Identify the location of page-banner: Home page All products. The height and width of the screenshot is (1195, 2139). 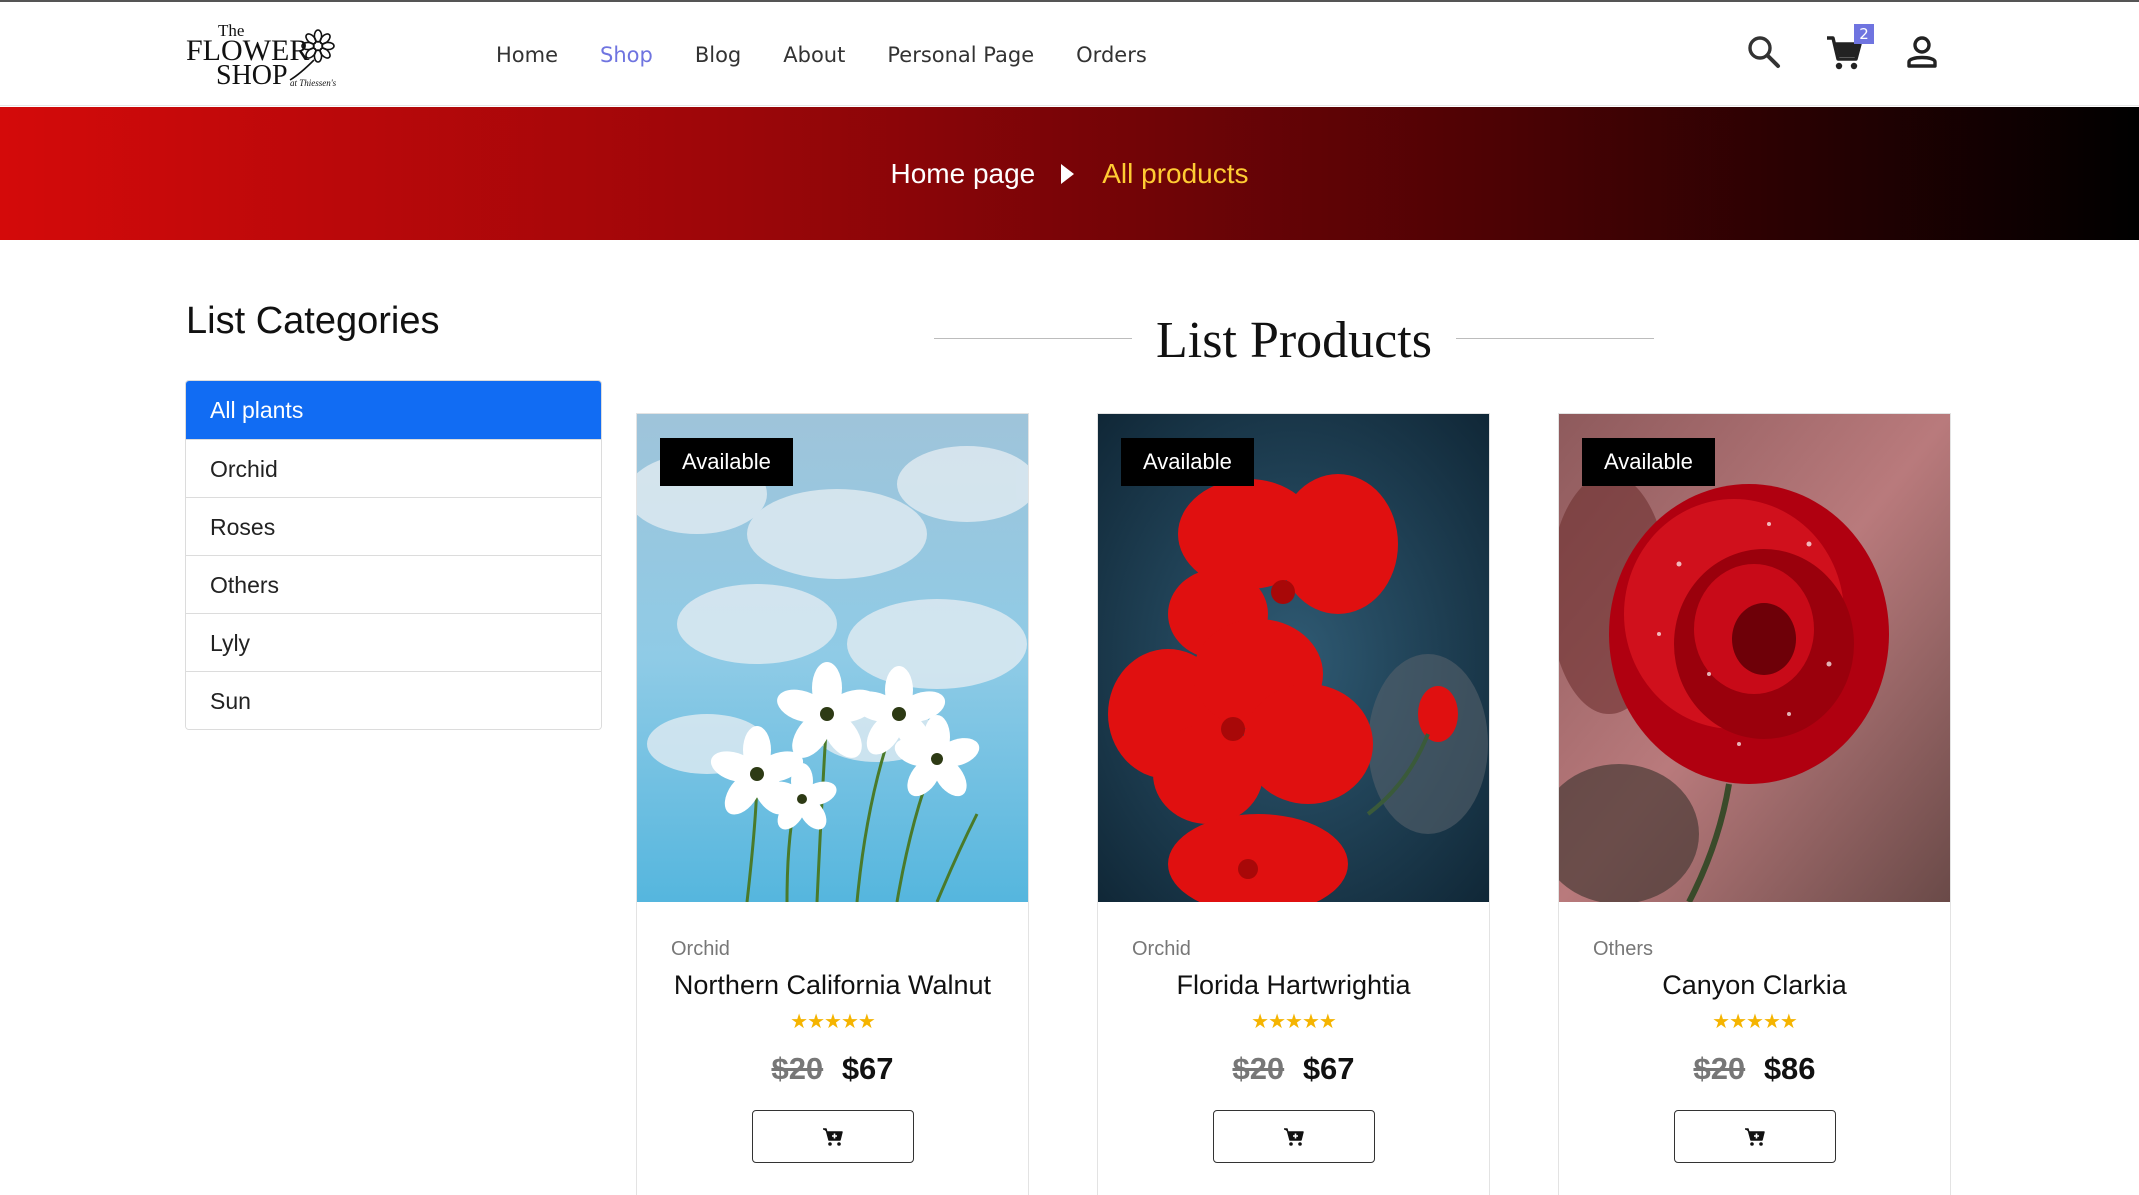
(1069, 173).